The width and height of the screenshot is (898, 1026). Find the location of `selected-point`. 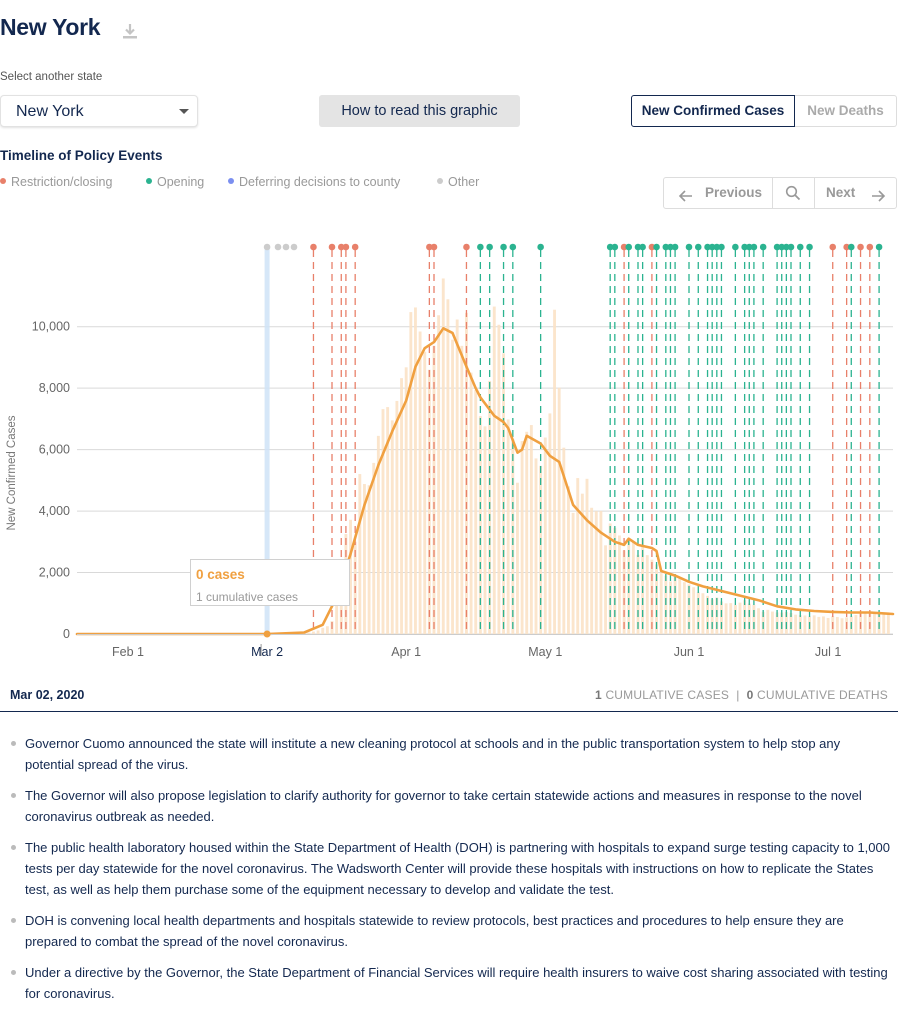

selected-point is located at coordinates (267, 634).